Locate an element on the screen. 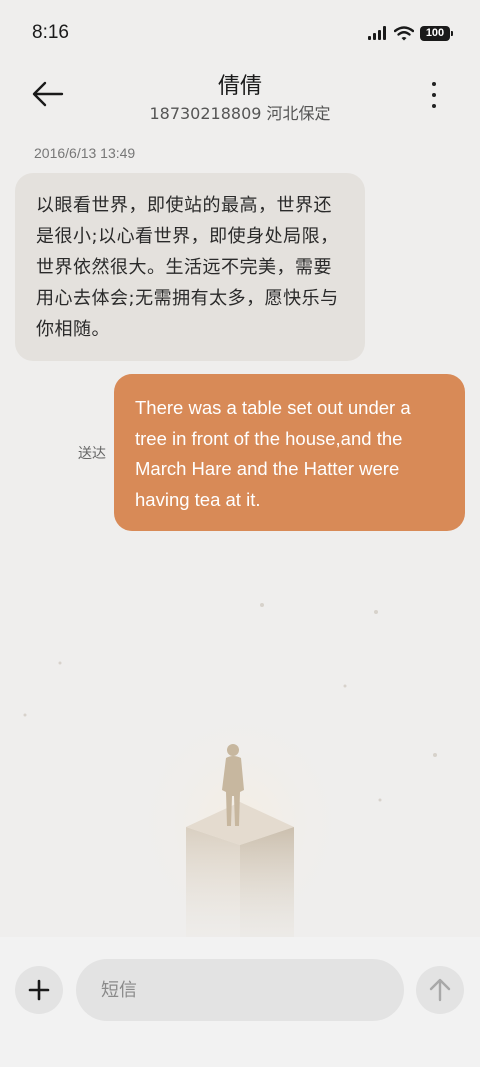  send-button is located at coordinates (440, 990).